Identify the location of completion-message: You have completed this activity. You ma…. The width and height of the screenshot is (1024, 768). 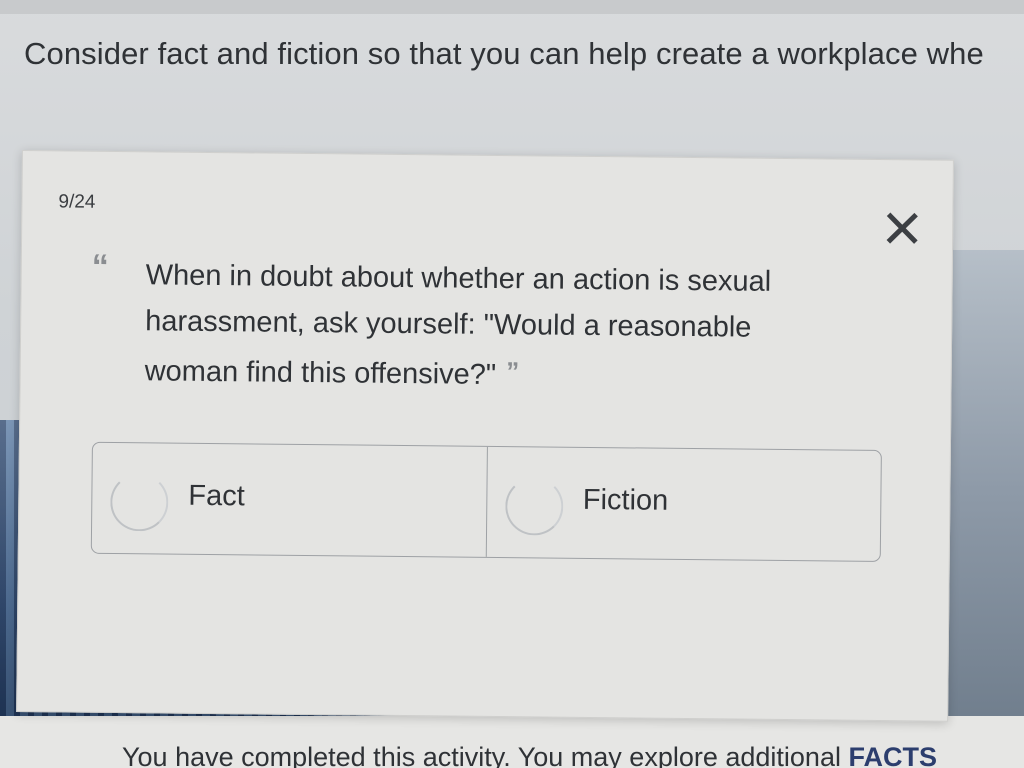
(573, 755).